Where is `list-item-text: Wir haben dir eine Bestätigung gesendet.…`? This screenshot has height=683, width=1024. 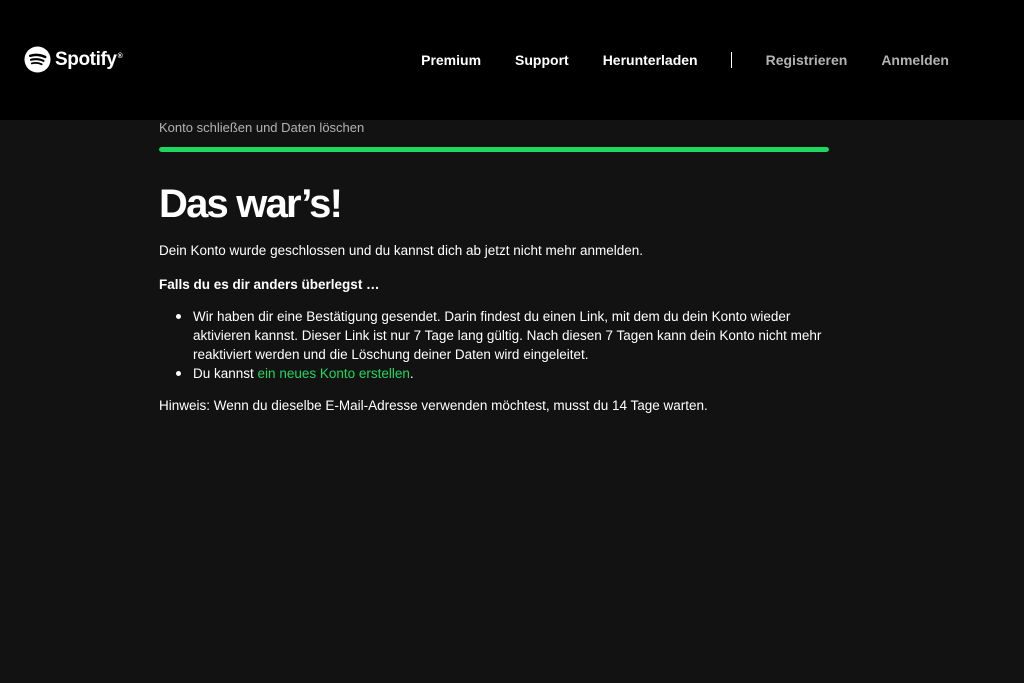
list-item-text: Wir haben dir eine Bestätigung gesendet.… is located at coordinates (507, 335).